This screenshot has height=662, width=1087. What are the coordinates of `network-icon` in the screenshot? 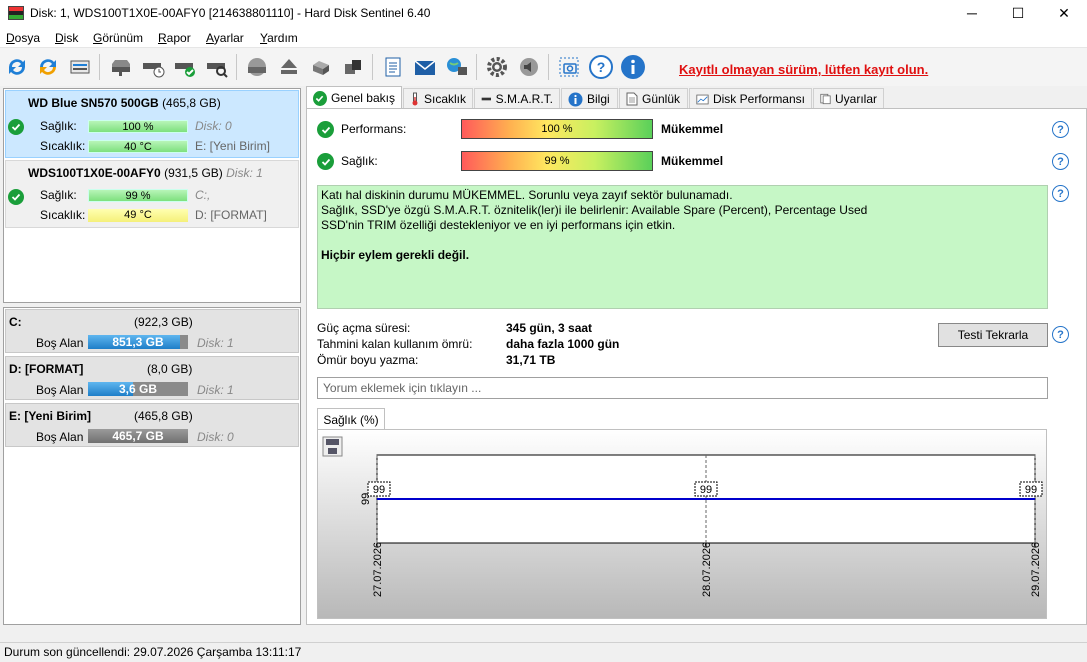 It's located at (457, 67).